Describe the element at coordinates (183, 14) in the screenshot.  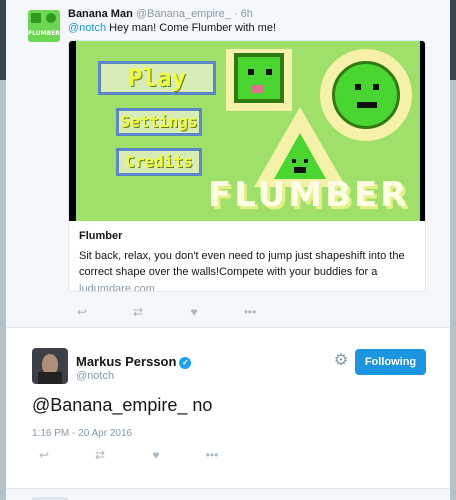
I see `parent-author-handle: @Banana_empire_` at that location.